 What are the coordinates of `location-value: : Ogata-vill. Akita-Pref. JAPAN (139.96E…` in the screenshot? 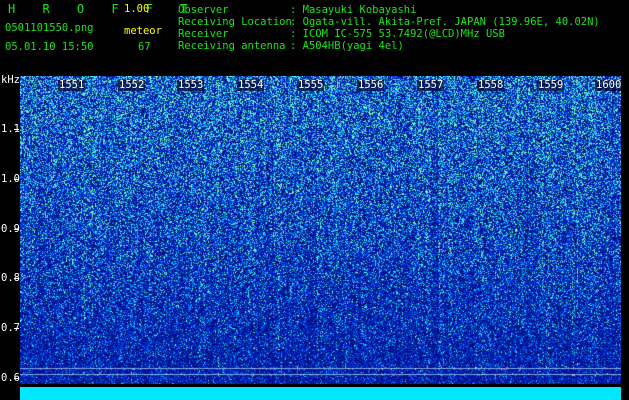 It's located at (445, 22).